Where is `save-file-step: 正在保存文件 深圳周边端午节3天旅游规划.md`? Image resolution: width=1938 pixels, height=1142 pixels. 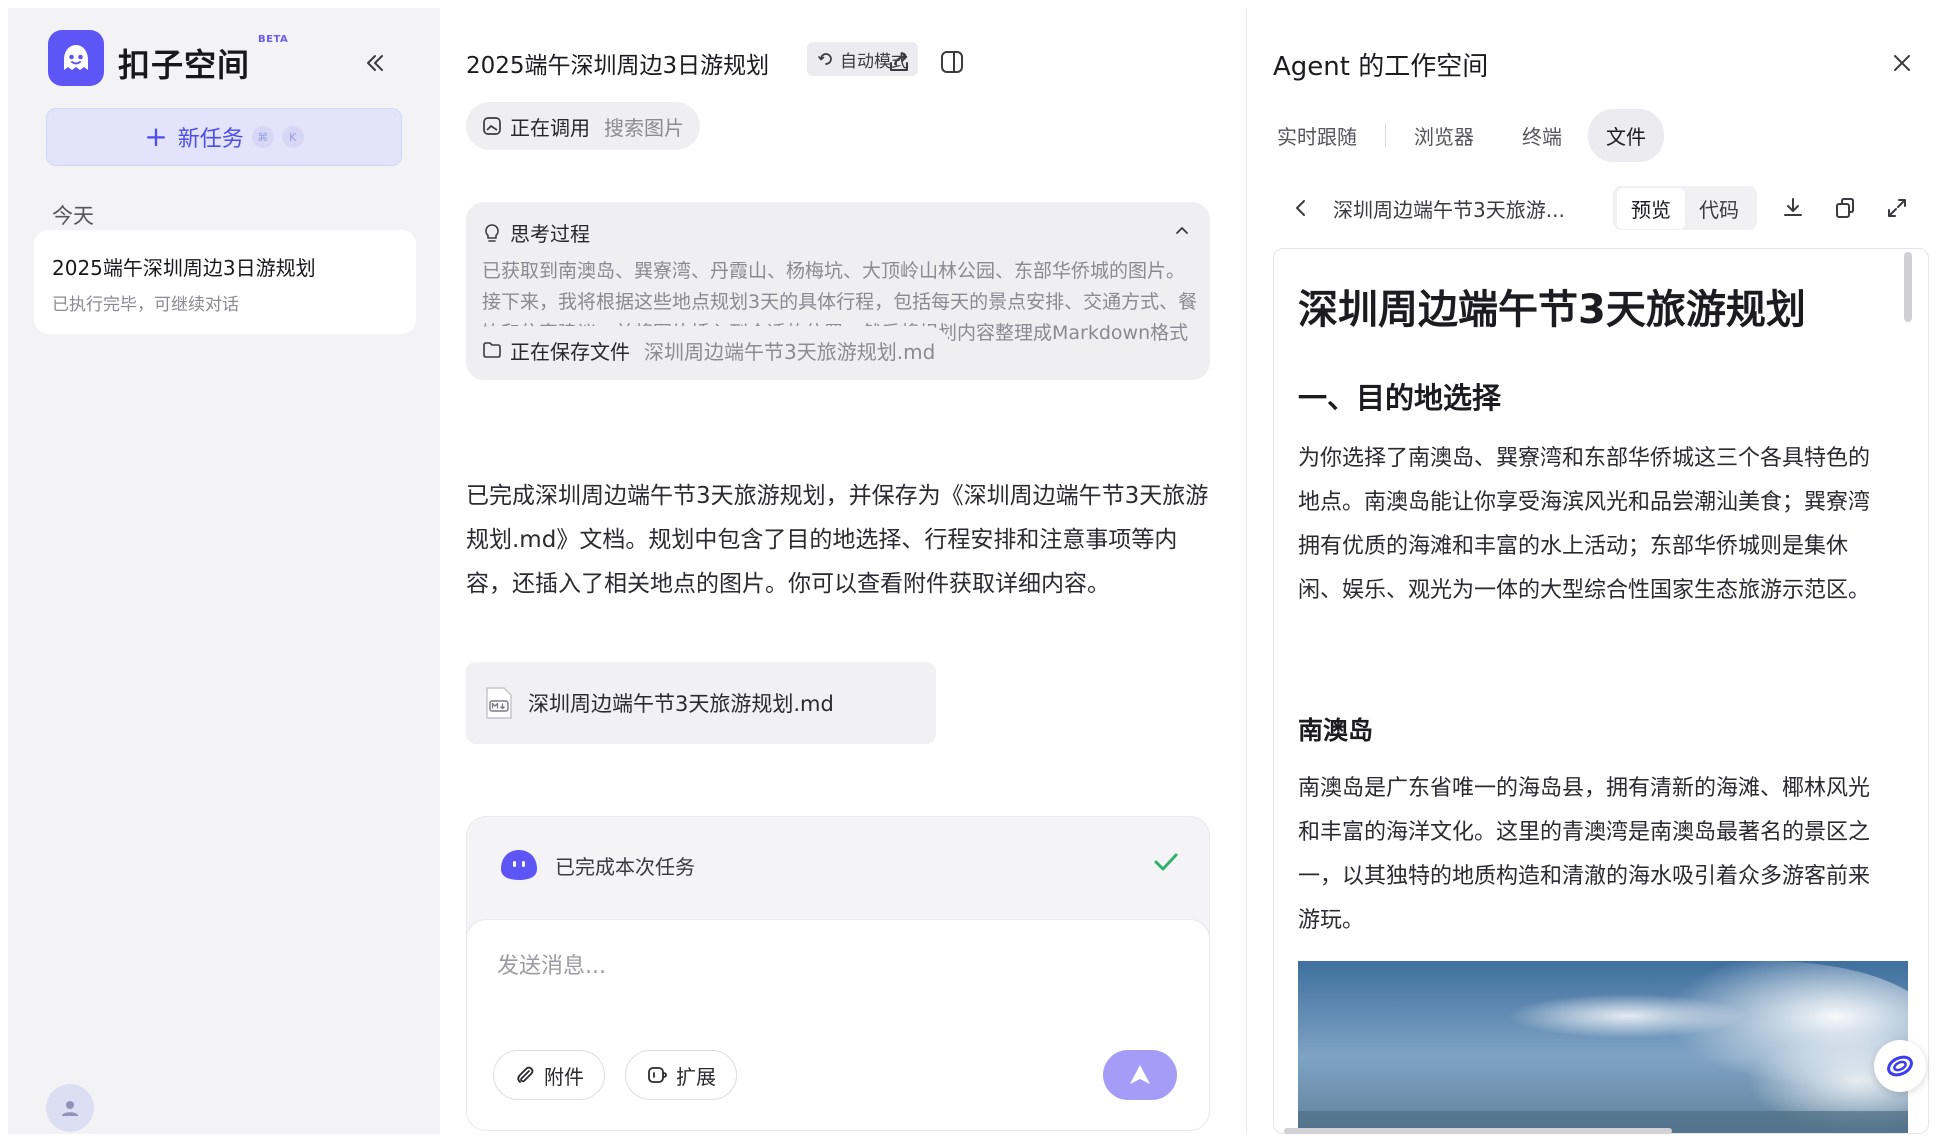
save-file-step: 正在保存文件 深圳周边端午节3天旅游规划.md is located at coordinates (709, 350).